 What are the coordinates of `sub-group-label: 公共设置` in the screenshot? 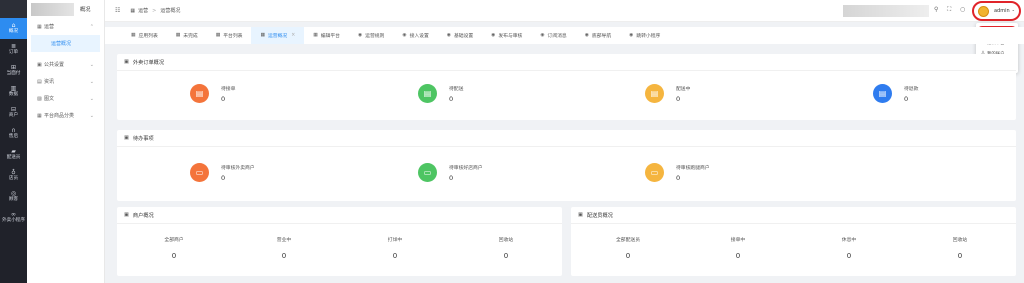 It's located at (54, 65).